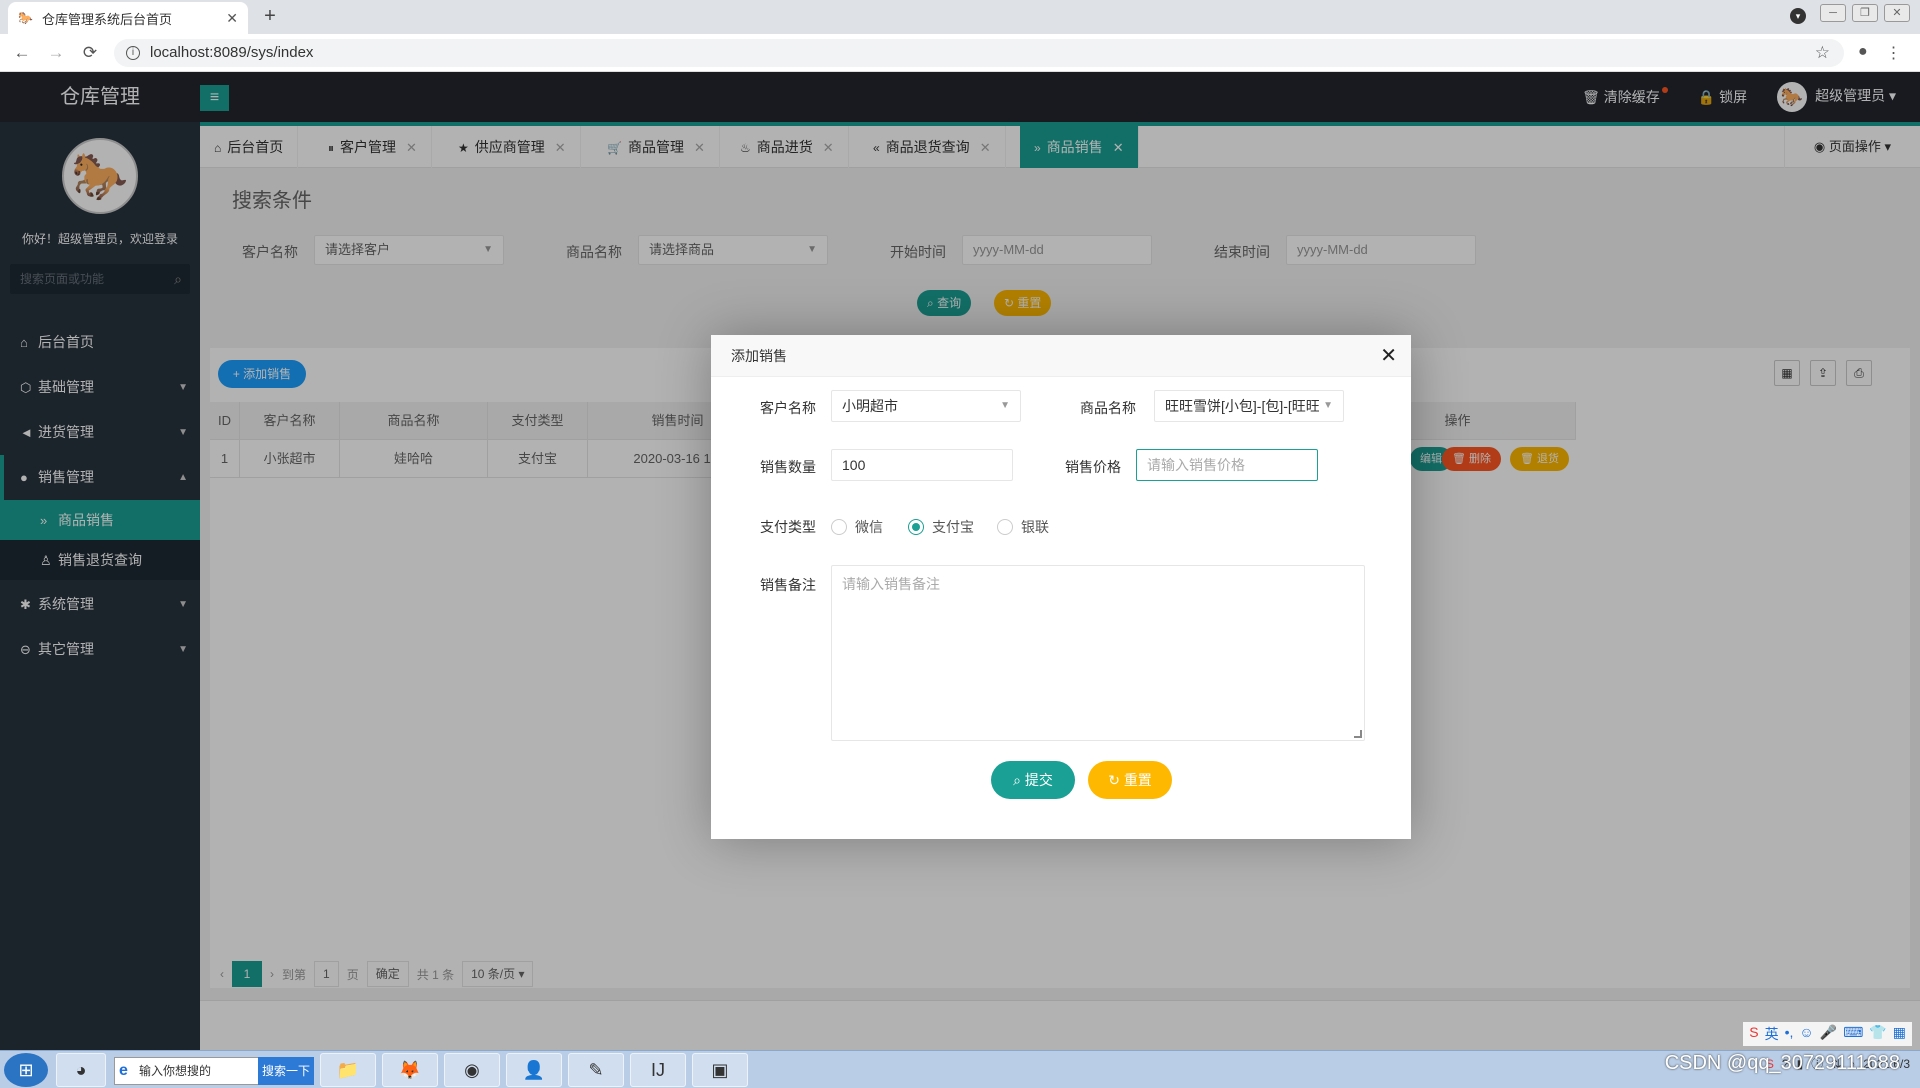 This screenshot has width=1920, height=1088. I want to click on ie-search-placeholder: 输入你想搜的, so click(175, 1071).